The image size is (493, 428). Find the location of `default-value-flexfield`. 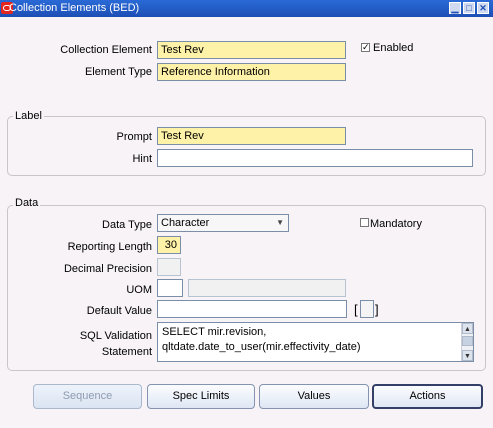

default-value-flexfield is located at coordinates (367, 309).